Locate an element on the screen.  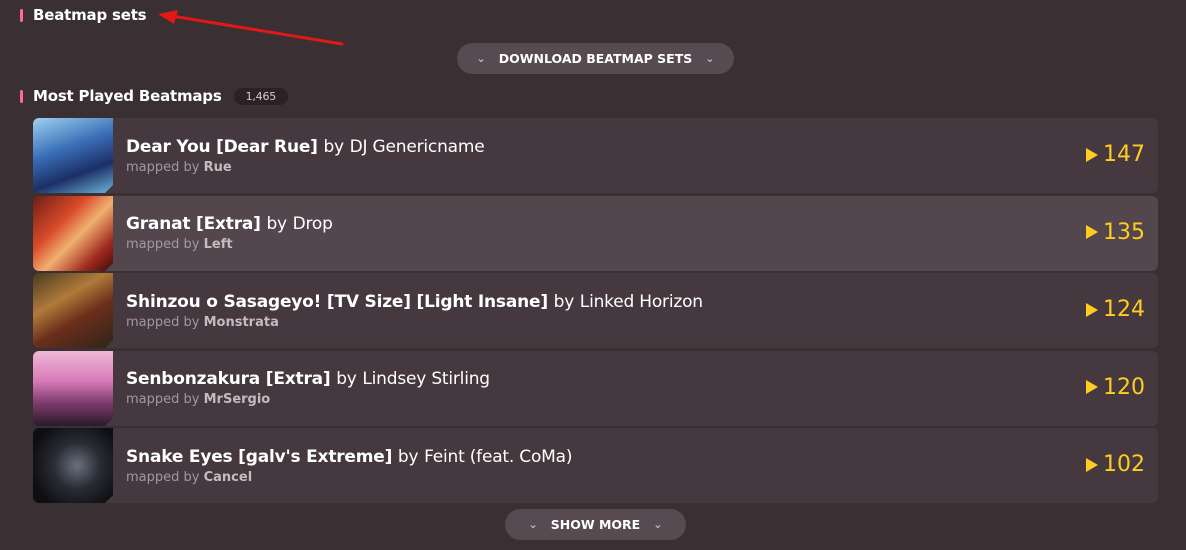
count-badge: 1,465 is located at coordinates (261, 96).